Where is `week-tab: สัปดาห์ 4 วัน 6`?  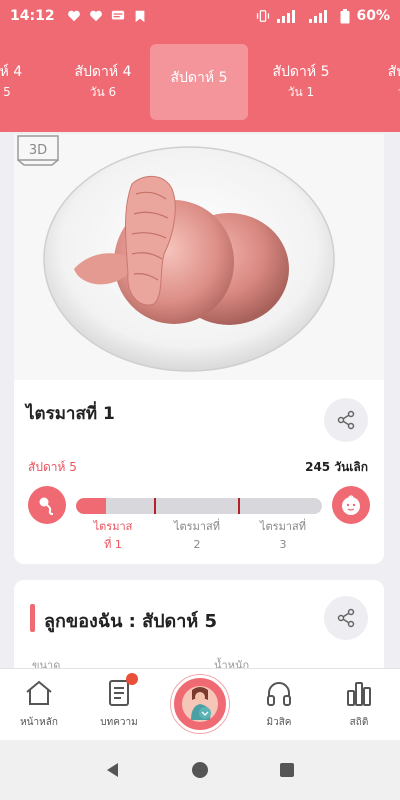 week-tab: สัปดาห์ 4 วัน 6 is located at coordinates (103, 82).